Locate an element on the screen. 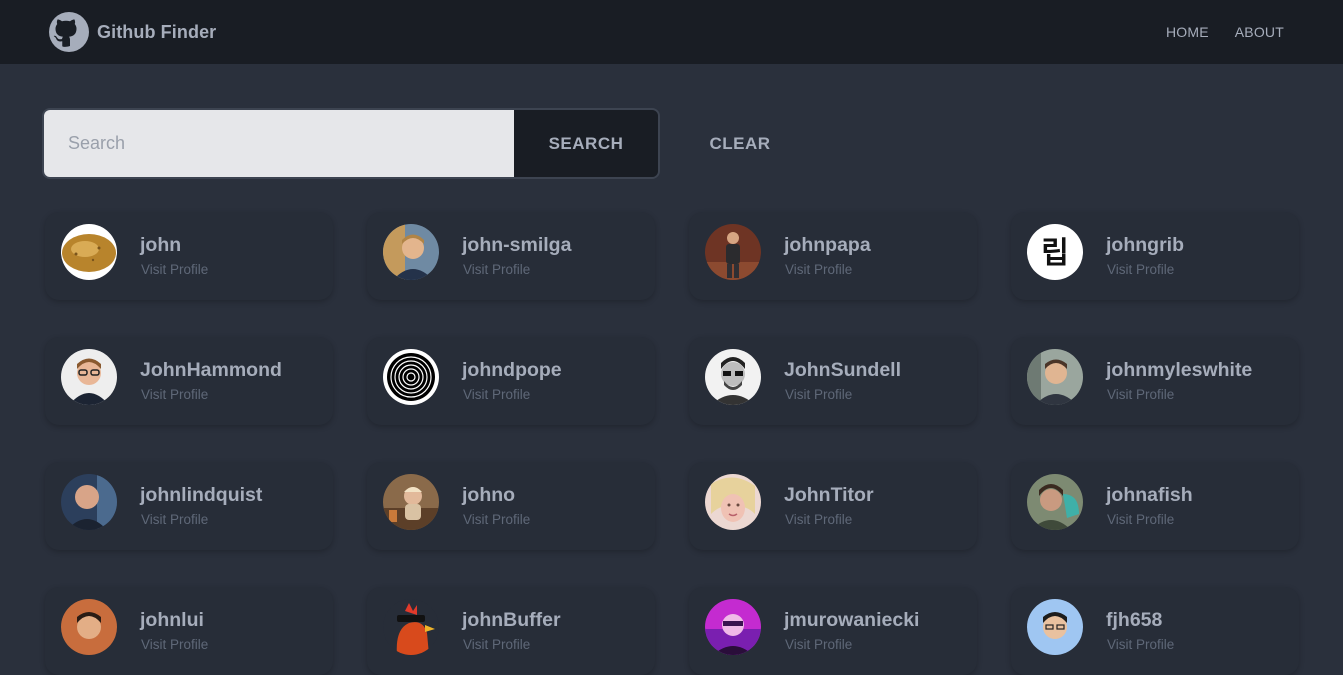  user-login: johnpapa is located at coordinates (827, 245).